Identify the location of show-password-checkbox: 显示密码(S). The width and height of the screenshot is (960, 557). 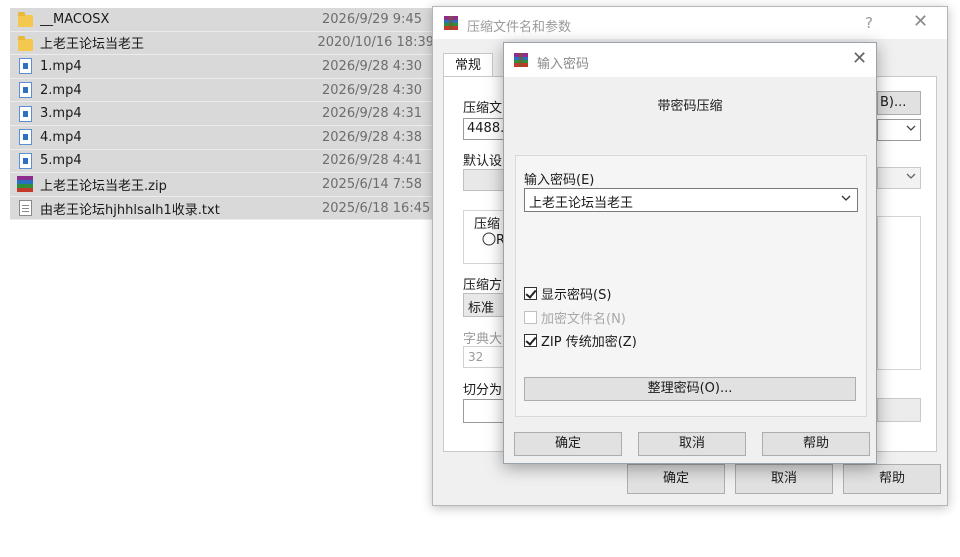
(567, 293).